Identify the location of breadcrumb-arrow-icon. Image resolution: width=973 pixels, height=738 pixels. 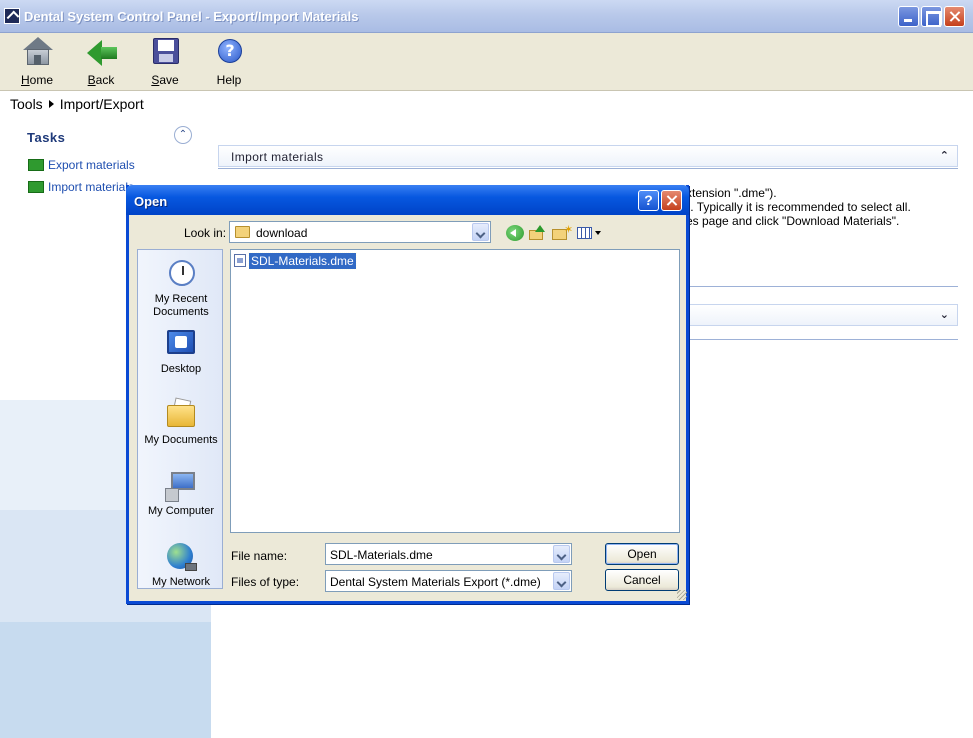
(51, 104).